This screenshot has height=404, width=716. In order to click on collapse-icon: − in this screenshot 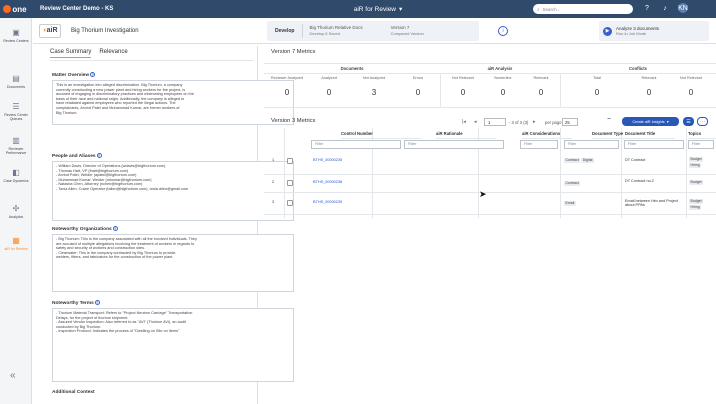, I will do `click(609, 119)`.